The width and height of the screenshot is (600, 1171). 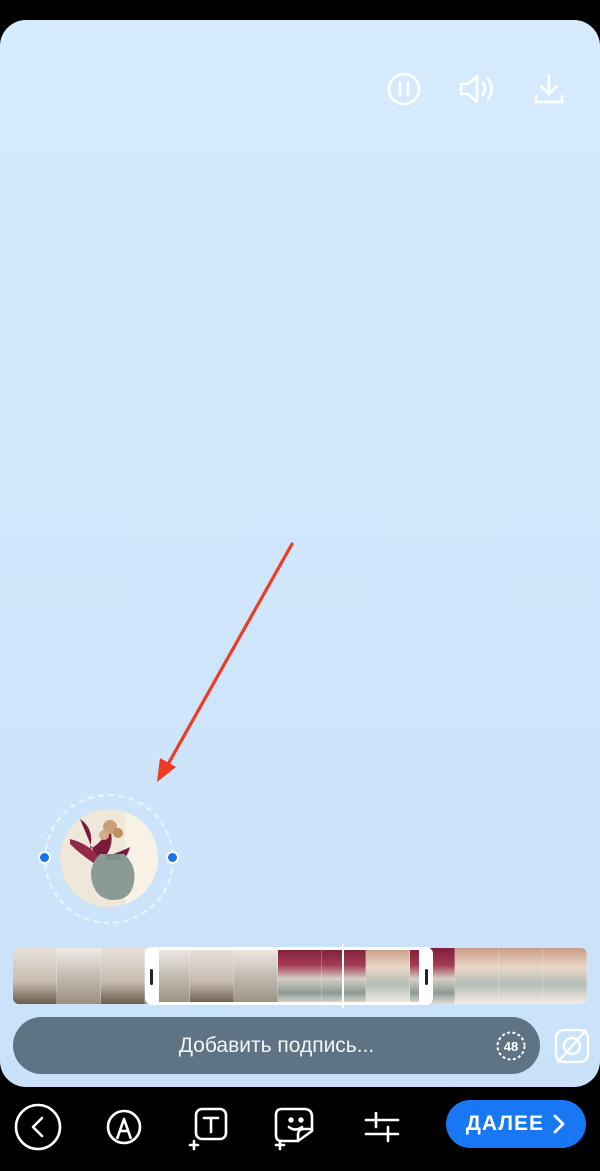 I want to click on timer-badge: 48, so click(x=511, y=1046).